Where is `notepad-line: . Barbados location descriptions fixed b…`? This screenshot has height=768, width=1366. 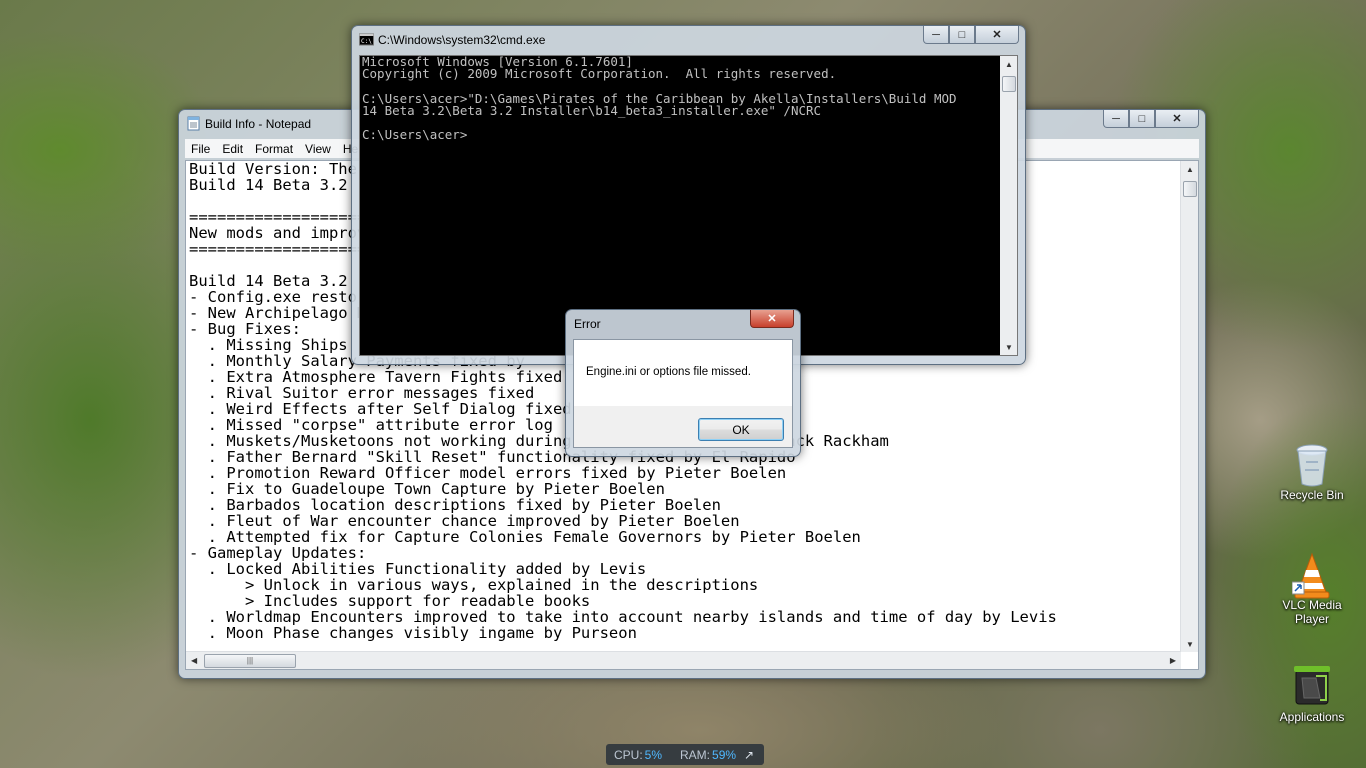 notepad-line: . Barbados location descriptions fixed b… is located at coordinates (455, 505).